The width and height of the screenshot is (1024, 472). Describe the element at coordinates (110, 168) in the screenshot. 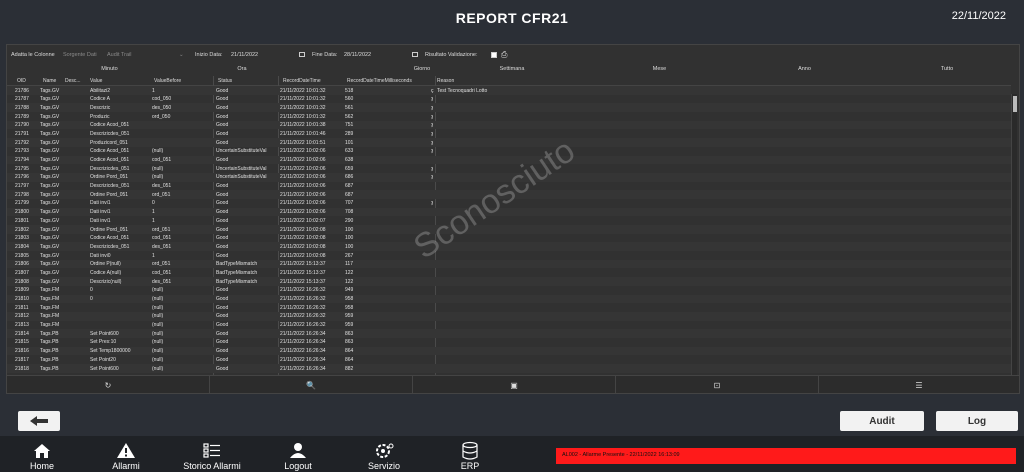

I see `cell-value: Descrizicdes_051` at that location.